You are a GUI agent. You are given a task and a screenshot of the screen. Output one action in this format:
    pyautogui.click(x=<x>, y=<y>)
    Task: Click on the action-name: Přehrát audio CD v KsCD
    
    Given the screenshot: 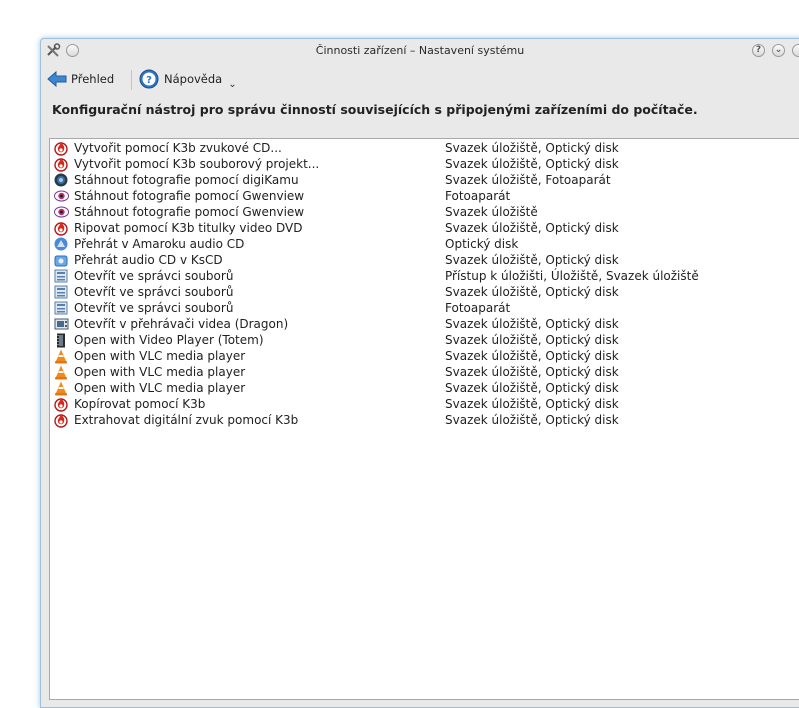 What is the action you would take?
    pyautogui.click(x=148, y=260)
    